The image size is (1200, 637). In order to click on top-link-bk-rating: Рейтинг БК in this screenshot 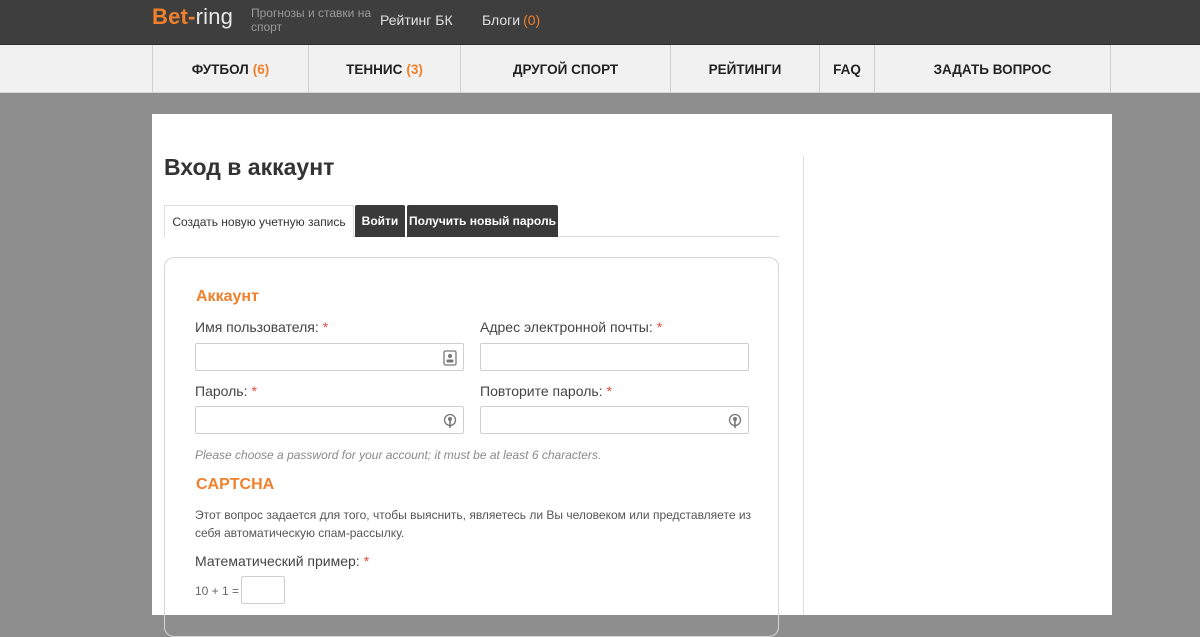, I will do `click(416, 20)`.